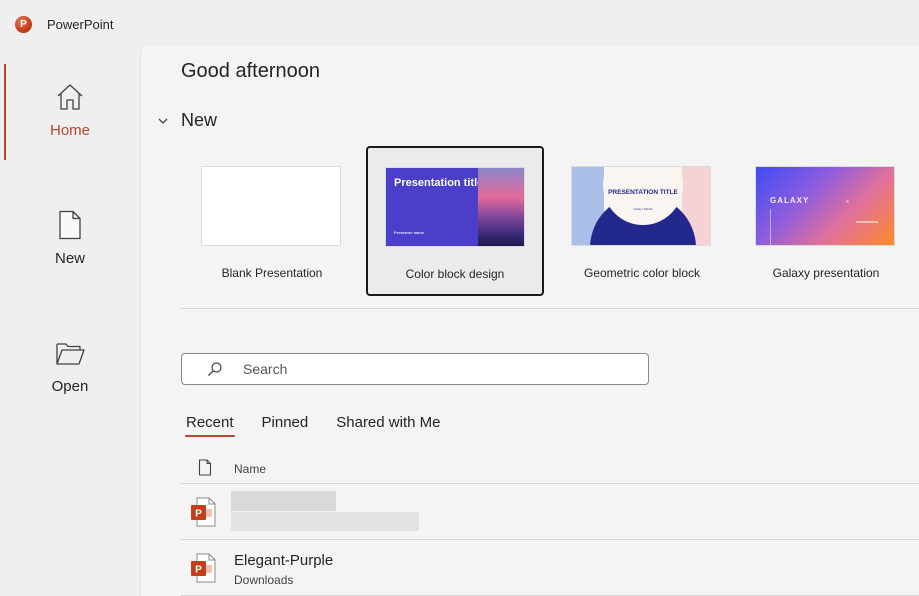 The image size is (919, 596). I want to click on file-list-header: Name, so click(550, 470).